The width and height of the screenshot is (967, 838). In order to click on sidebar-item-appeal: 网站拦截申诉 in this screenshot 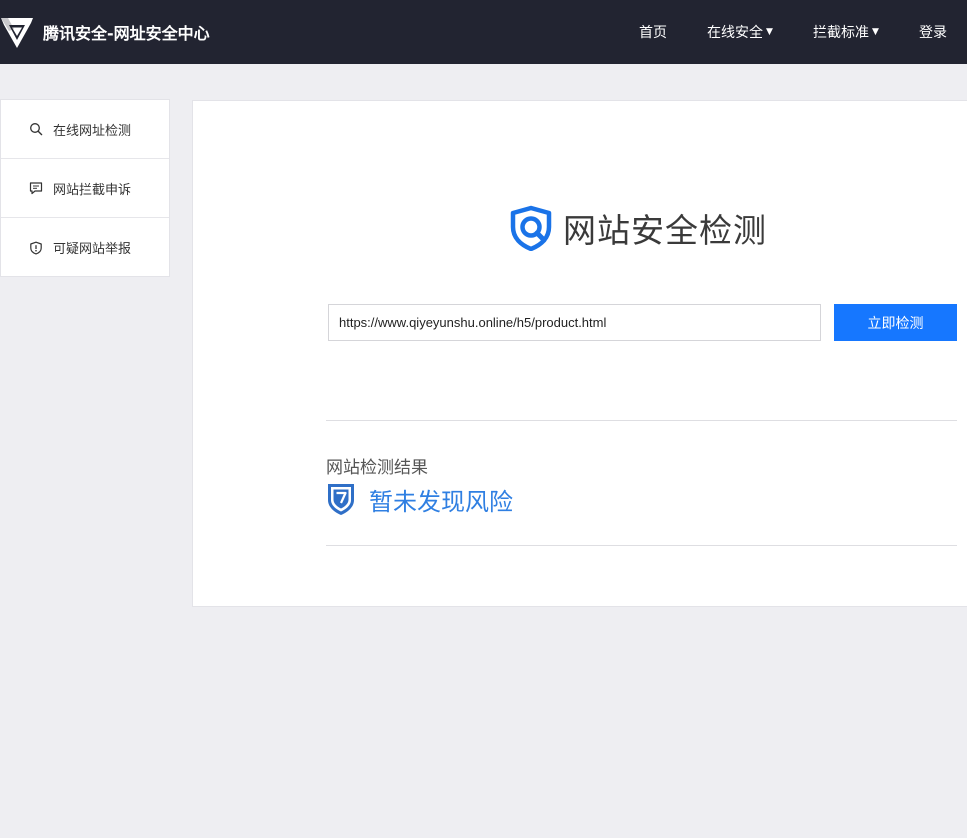, I will do `click(85, 188)`.